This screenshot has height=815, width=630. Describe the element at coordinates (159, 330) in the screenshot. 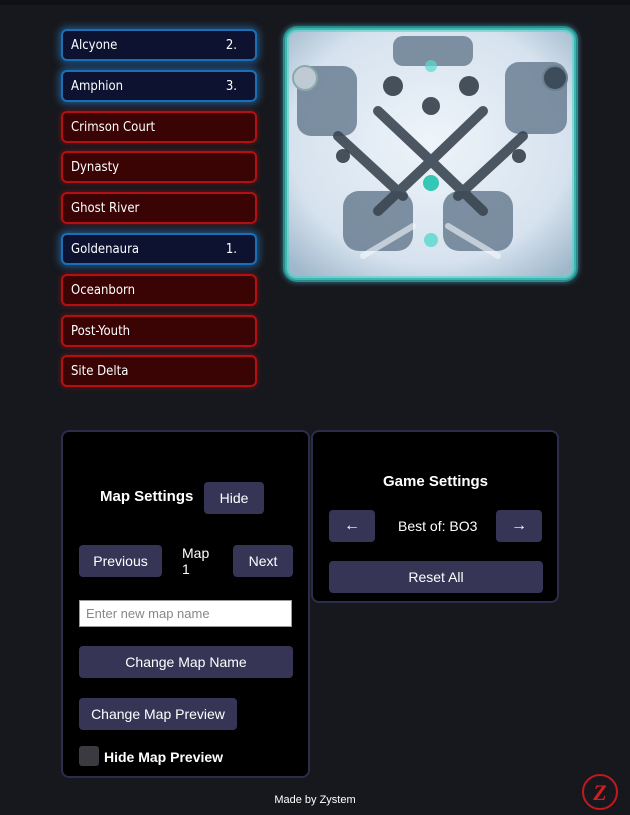

I see `map-item-post-youth: Post-Youth` at that location.